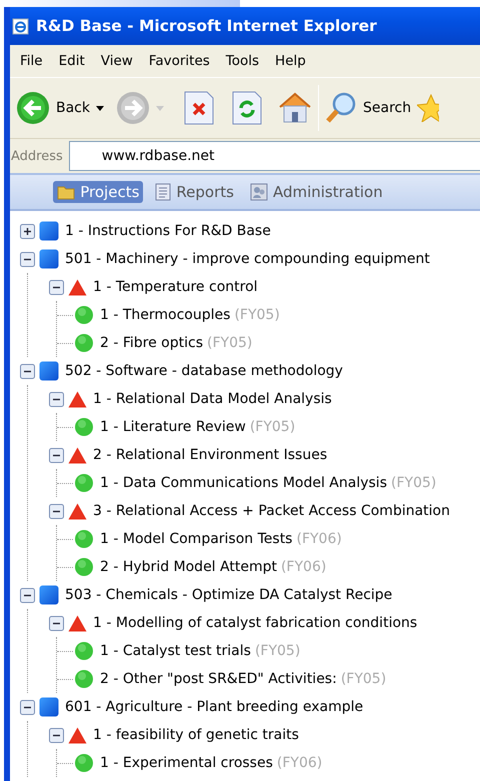 This screenshot has height=781, width=480. Describe the element at coordinates (168, 231) in the screenshot. I see `tree-item-label: 1 - Instructions For R&D Base` at that location.